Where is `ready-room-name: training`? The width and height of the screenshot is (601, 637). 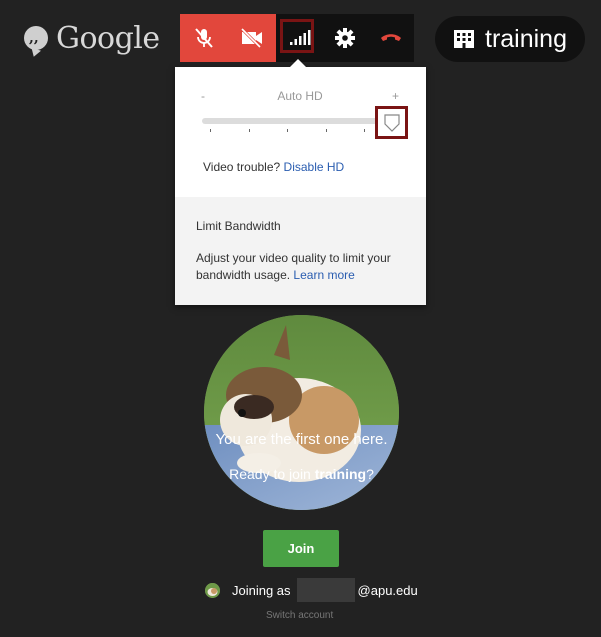
ready-room-name: training is located at coordinates (340, 474).